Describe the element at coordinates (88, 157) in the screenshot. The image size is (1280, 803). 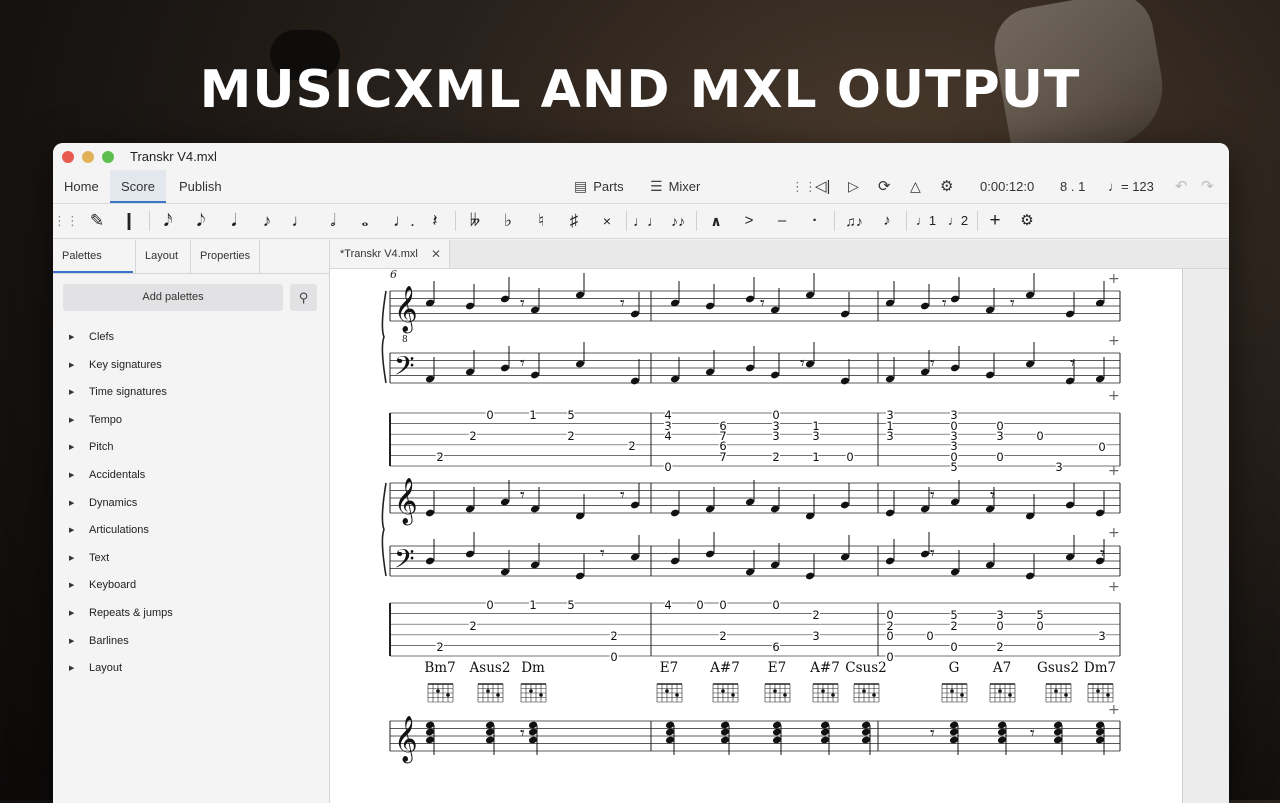
I see `minimize-window-button` at that location.